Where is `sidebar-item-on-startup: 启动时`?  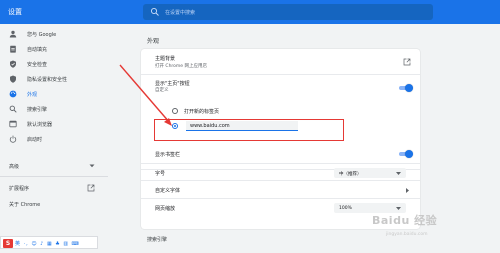 sidebar-item-on-startup: 启动时 is located at coordinates (54, 139).